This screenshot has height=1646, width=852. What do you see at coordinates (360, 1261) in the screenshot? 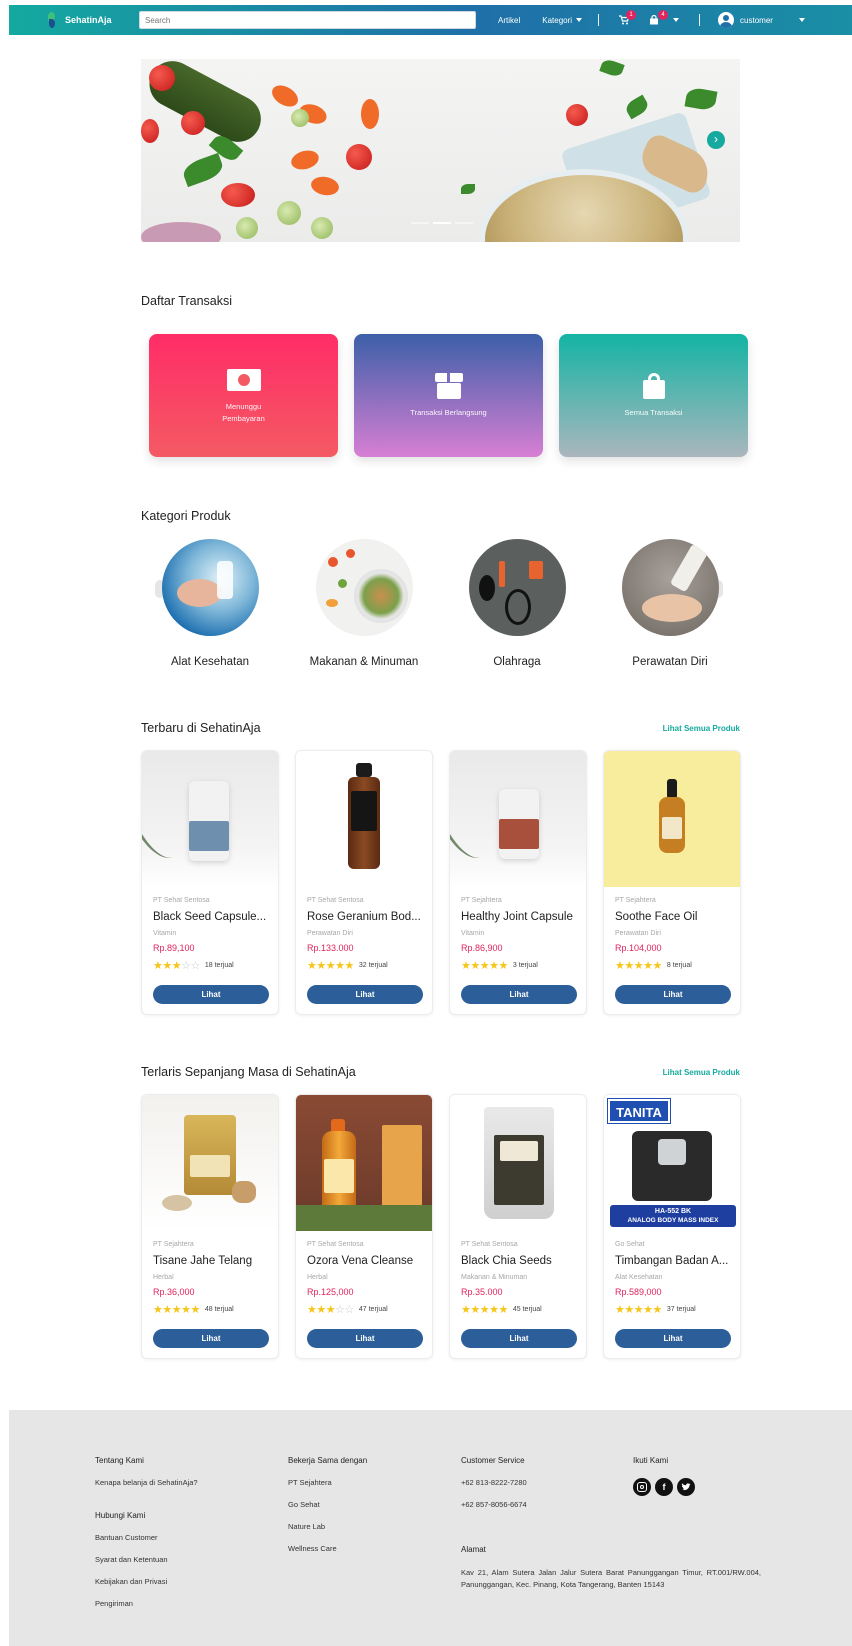
I see `product-name: Ozora Vena Cleanse` at bounding box center [360, 1261].